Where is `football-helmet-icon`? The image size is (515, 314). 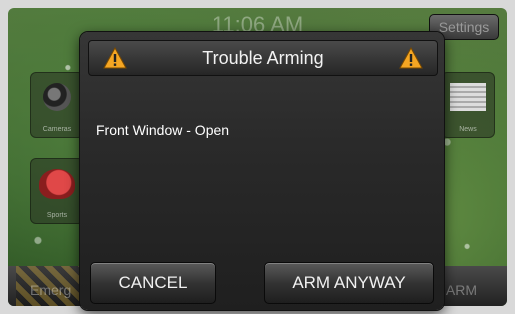 football-helmet-icon is located at coordinates (57, 184).